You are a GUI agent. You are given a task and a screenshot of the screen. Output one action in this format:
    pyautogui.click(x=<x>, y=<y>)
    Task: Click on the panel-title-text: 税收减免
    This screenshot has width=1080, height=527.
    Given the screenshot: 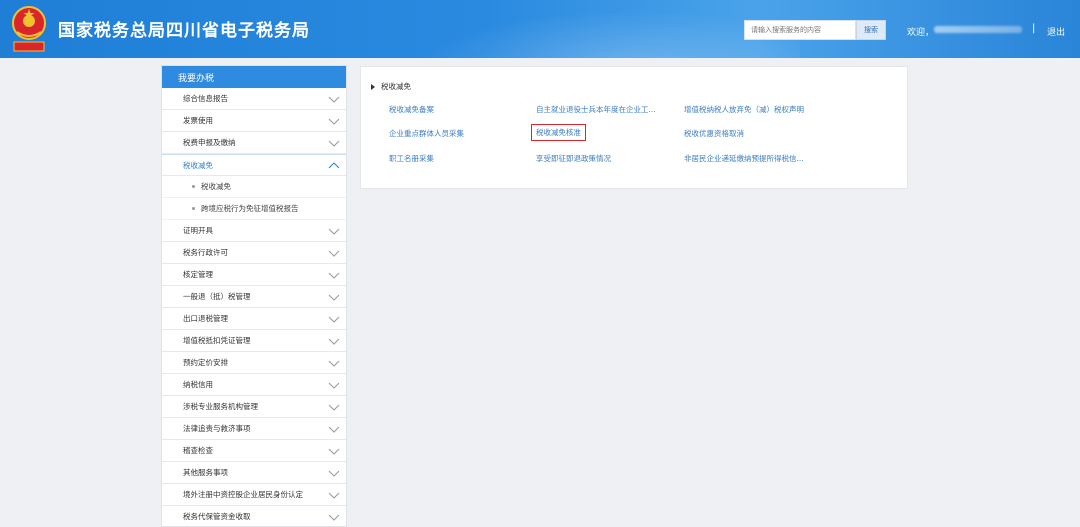 What is the action you would take?
    pyautogui.click(x=396, y=86)
    